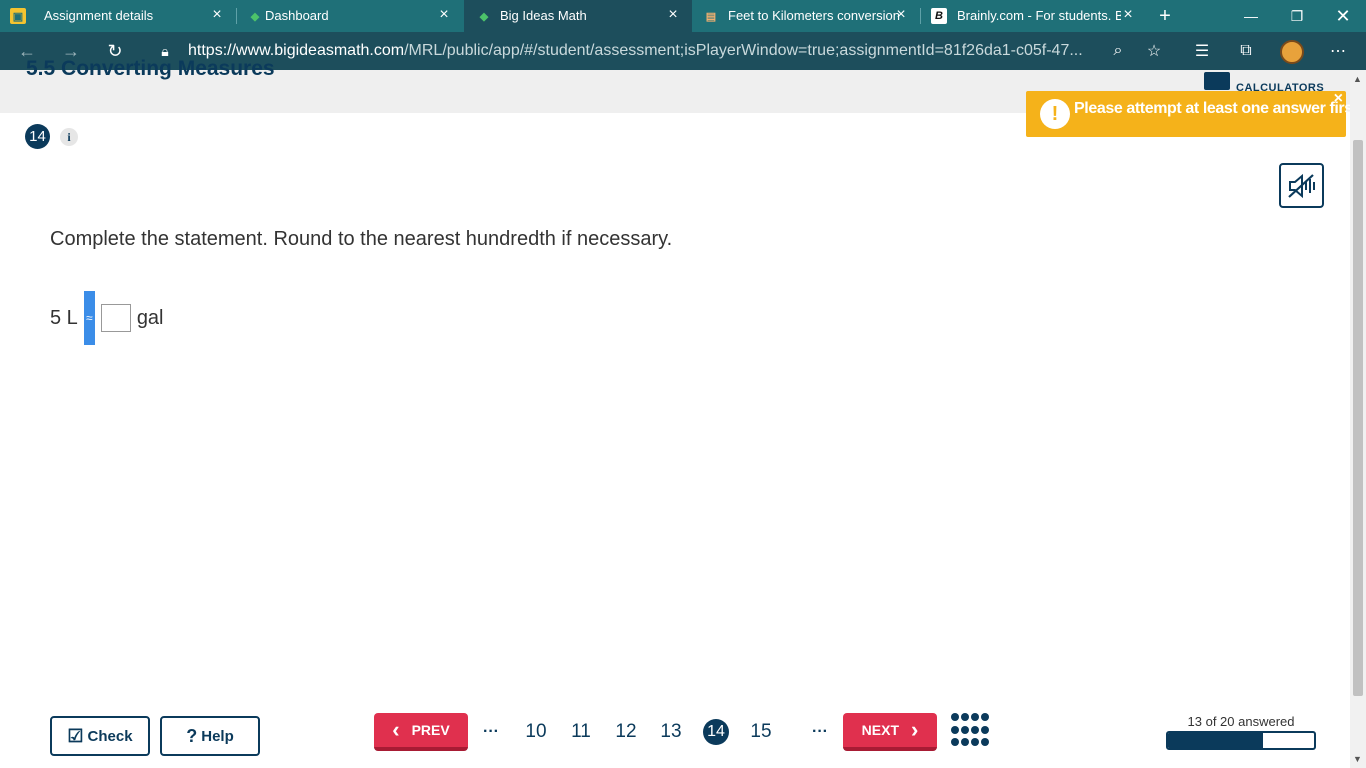  Describe the element at coordinates (110, 736) in the screenshot. I see `check-label: Check` at that location.